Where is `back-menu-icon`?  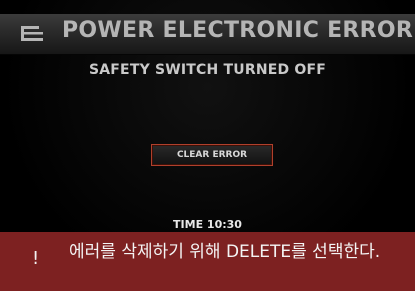 back-menu-icon is located at coordinates (32, 34).